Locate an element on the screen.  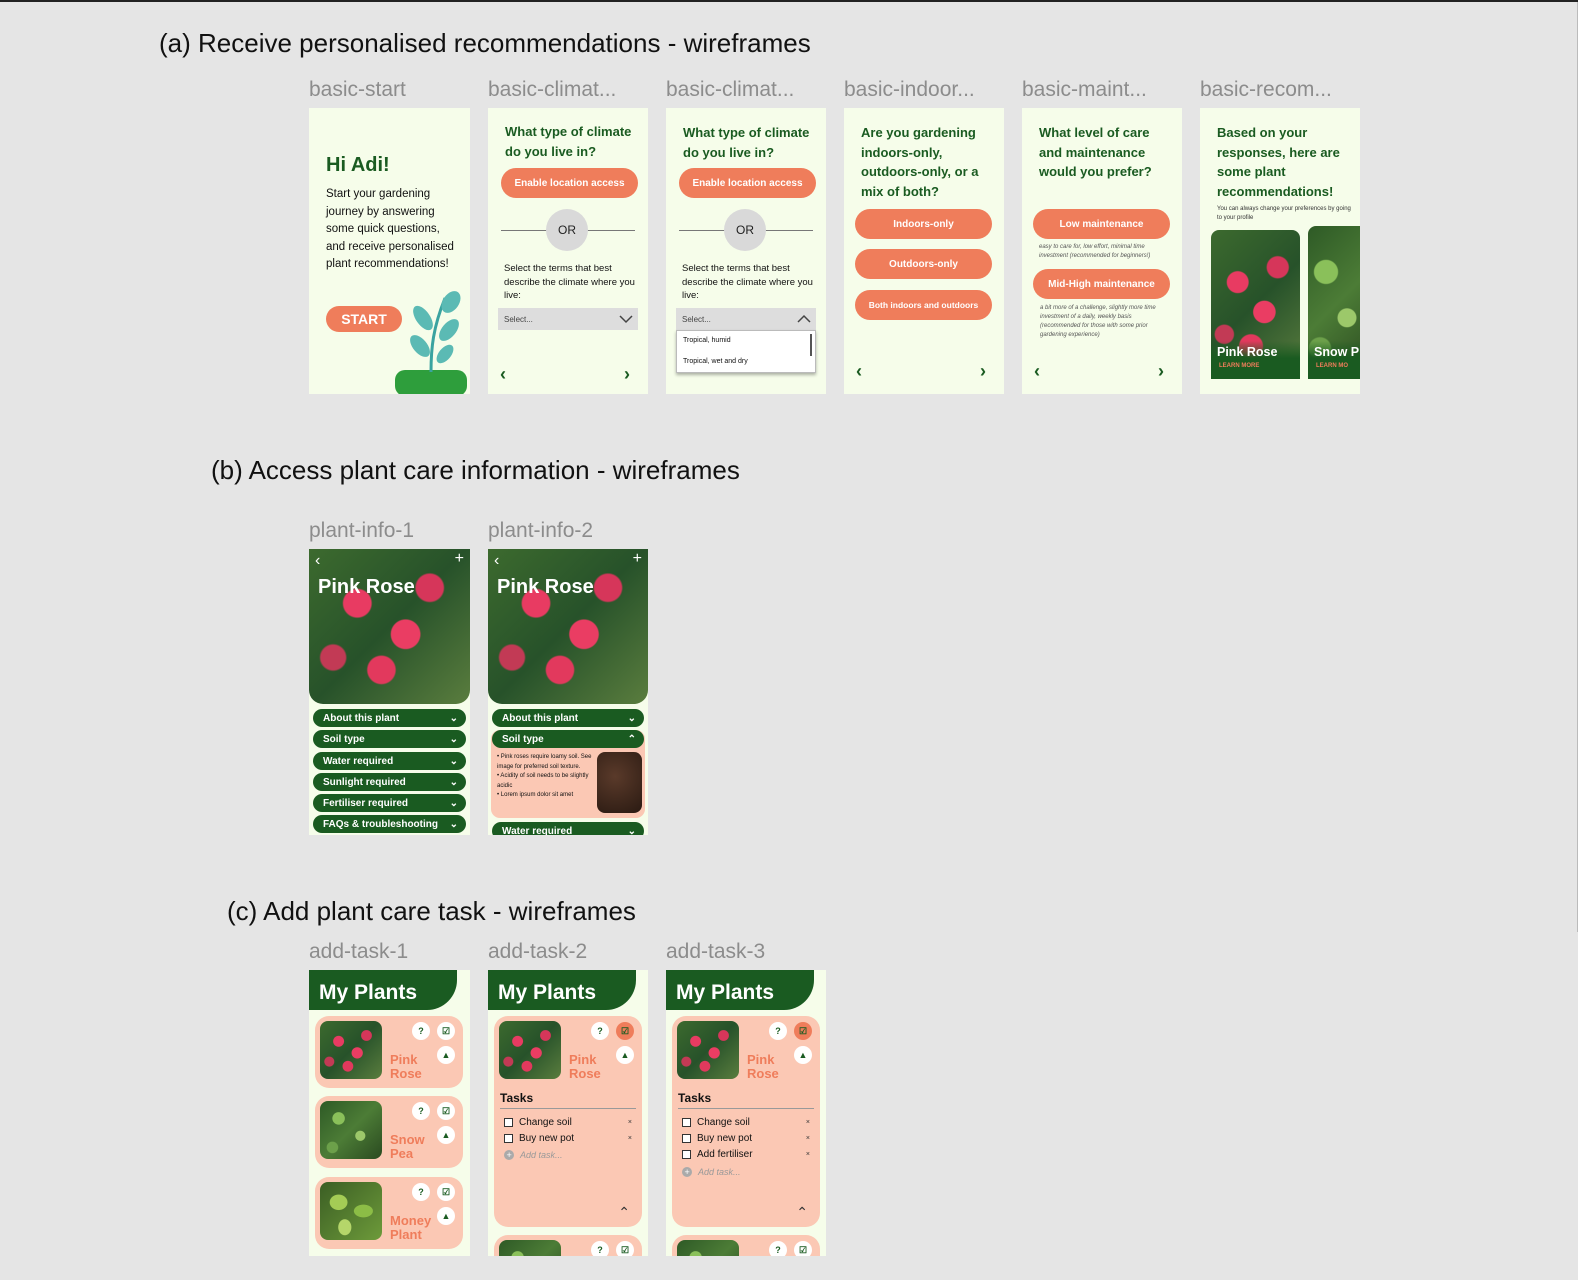
plant-card: Snow Pea ? ☑ ▲ is located at coordinates (389, 1132).